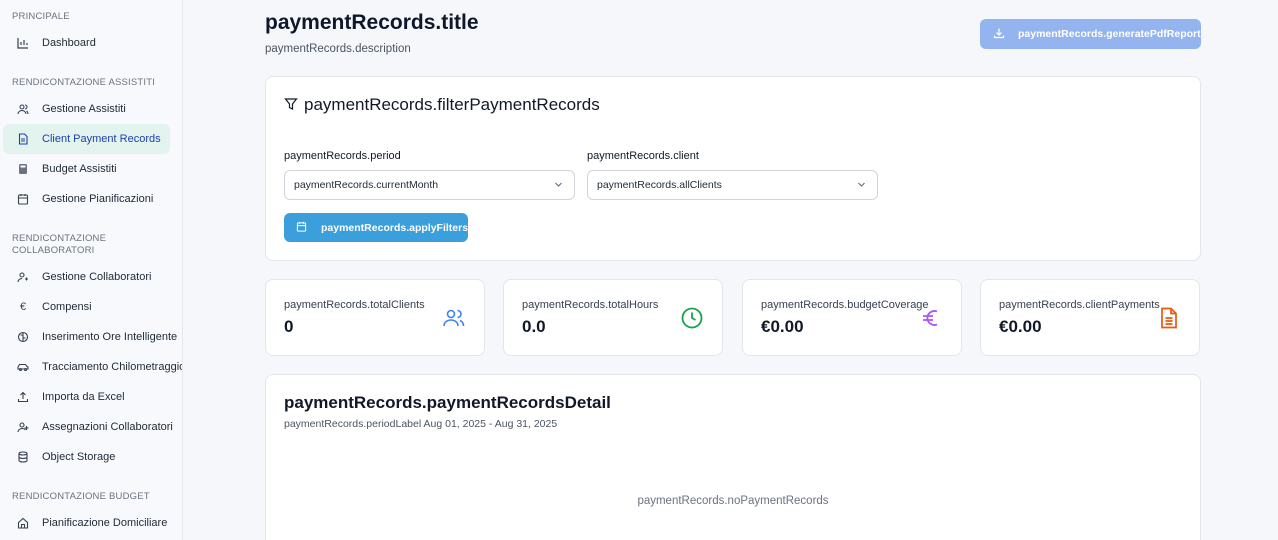 Image resolution: width=1278 pixels, height=540 pixels. I want to click on sidebar-item-gestione-assistiti: Gestione Assistiti, so click(71, 109).